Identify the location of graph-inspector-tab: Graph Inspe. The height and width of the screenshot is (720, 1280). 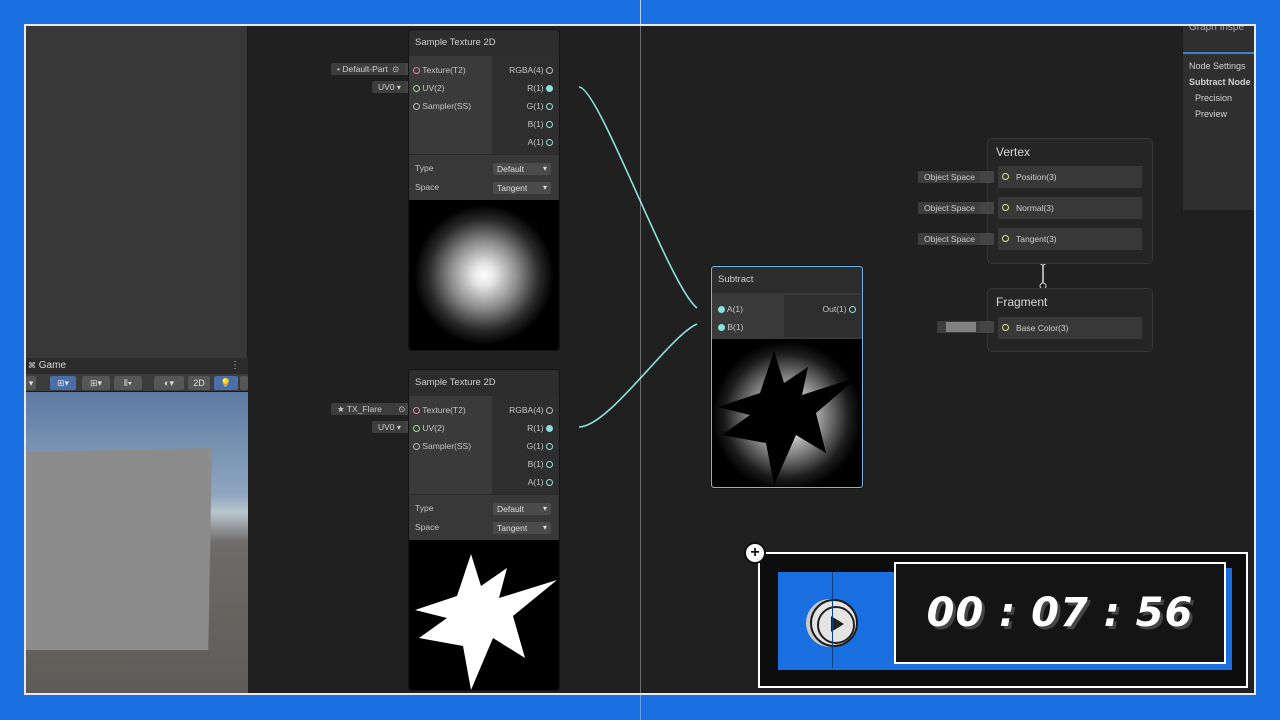
(1218, 40).